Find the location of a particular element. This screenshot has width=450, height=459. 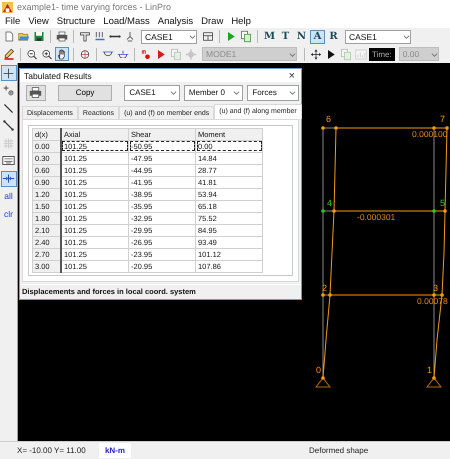

node-label: 0 is located at coordinates (319, 370).